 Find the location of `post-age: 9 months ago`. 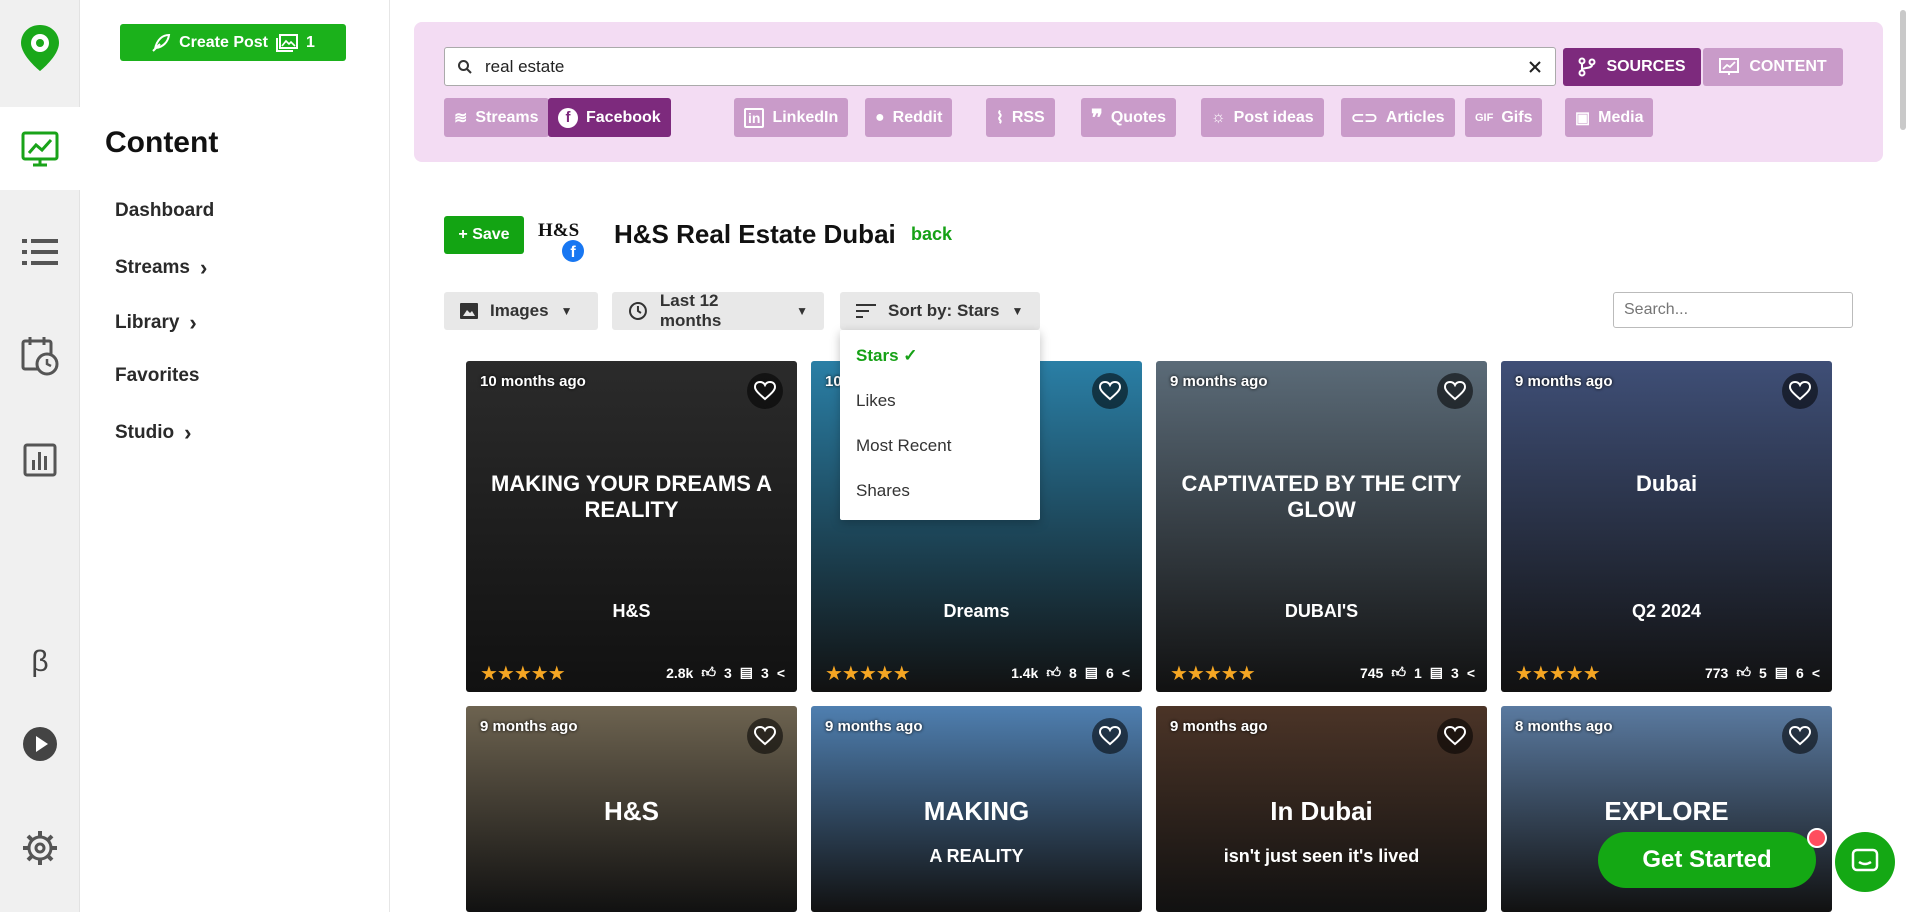

post-age: 9 months ago is located at coordinates (874, 726).